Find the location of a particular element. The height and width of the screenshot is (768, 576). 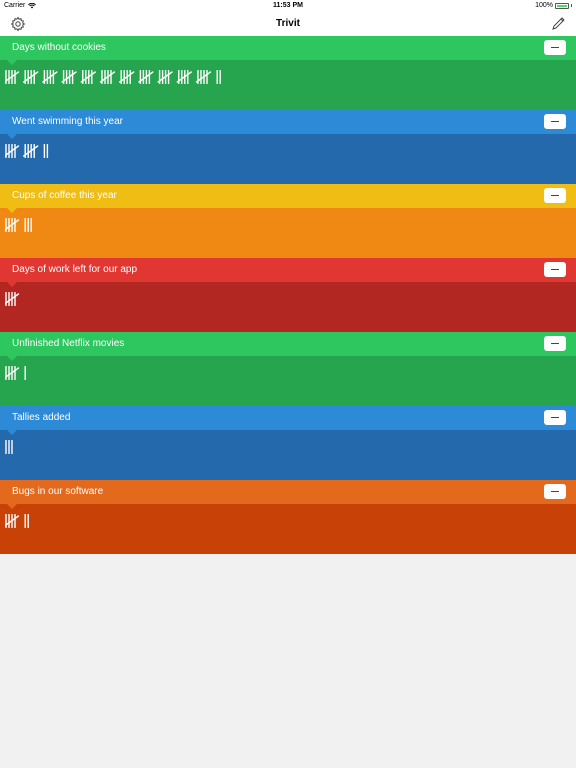

pencil-icon is located at coordinates (558, 24).